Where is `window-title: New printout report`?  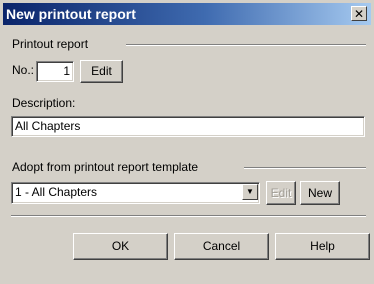
window-title: New printout report is located at coordinates (71, 14).